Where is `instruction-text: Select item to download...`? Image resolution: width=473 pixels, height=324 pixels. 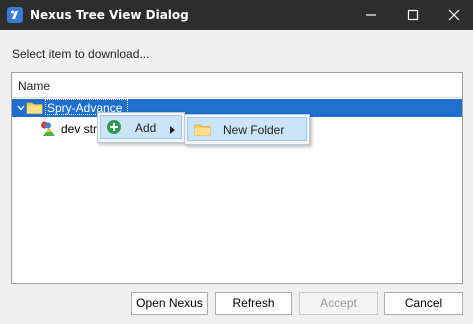 instruction-text: Select item to download... is located at coordinates (81, 54).